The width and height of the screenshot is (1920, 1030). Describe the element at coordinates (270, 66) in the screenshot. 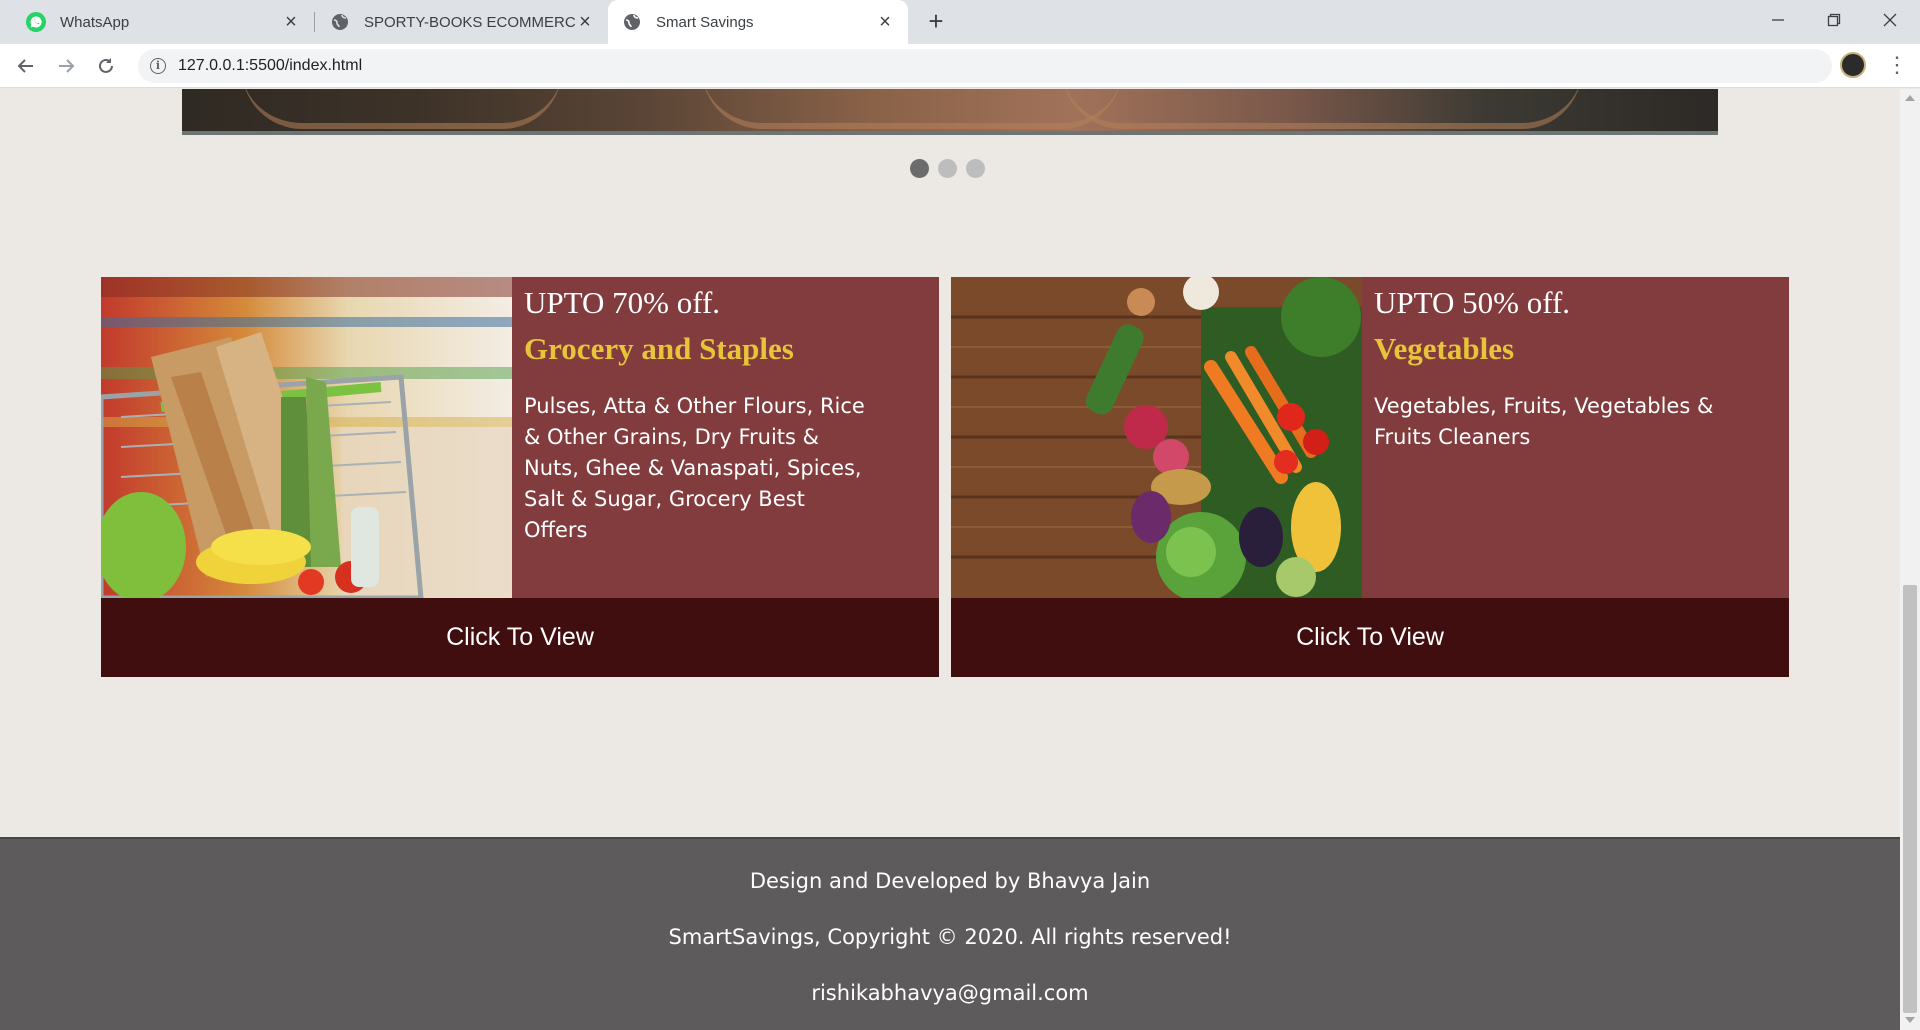

I see `url-text: 127.0.0.1:5500/index.html` at that location.